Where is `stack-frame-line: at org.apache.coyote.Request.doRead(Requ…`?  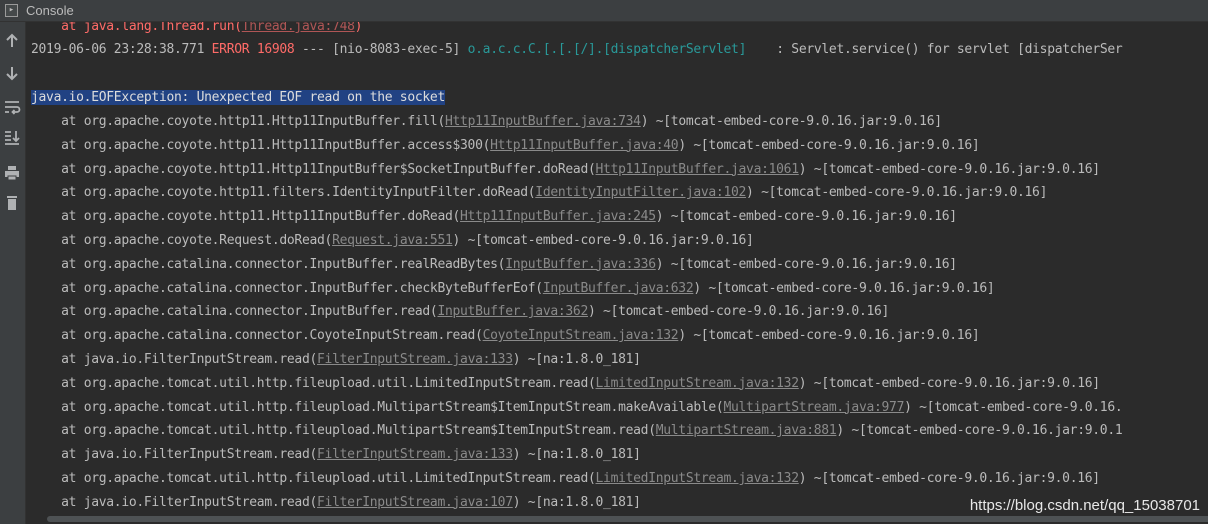 stack-frame-line: at org.apache.coyote.Request.doRead(Requ… is located at coordinates (392, 241).